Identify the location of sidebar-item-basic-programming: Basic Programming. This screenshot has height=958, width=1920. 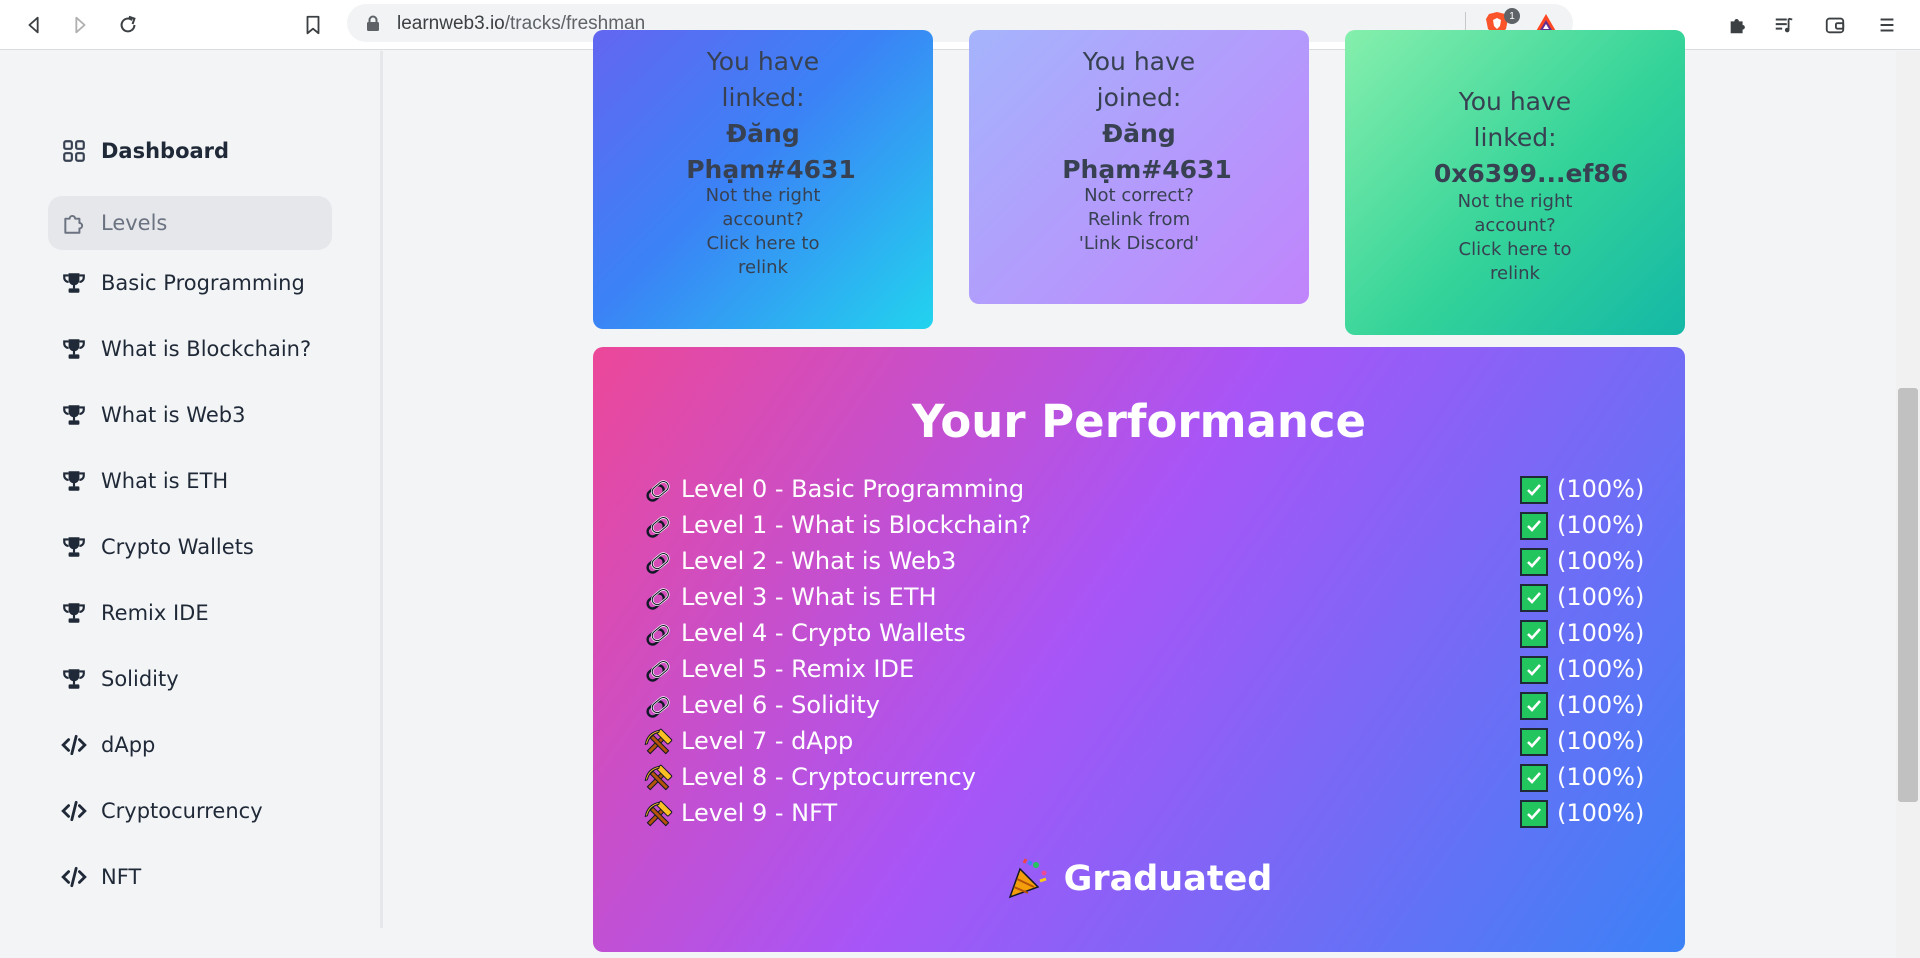
(190, 283).